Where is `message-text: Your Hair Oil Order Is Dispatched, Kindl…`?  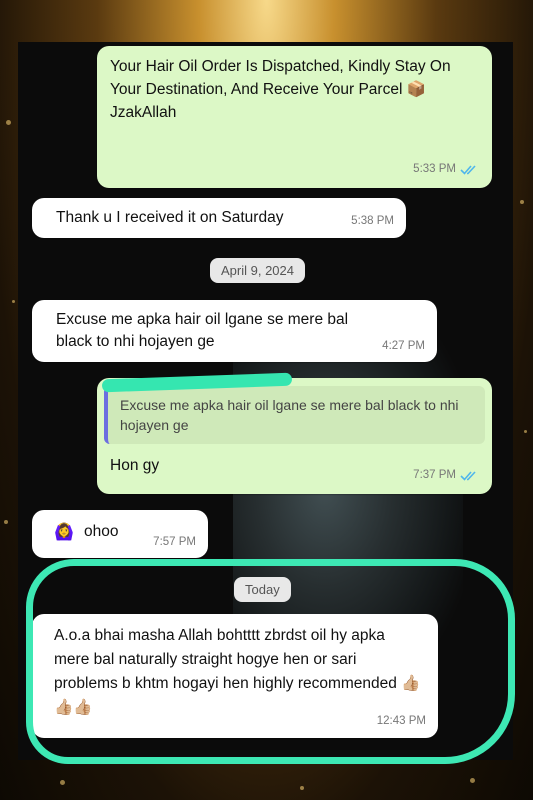
message-text: Your Hair Oil Order Is Dispatched, Kindl… is located at coordinates (280, 89).